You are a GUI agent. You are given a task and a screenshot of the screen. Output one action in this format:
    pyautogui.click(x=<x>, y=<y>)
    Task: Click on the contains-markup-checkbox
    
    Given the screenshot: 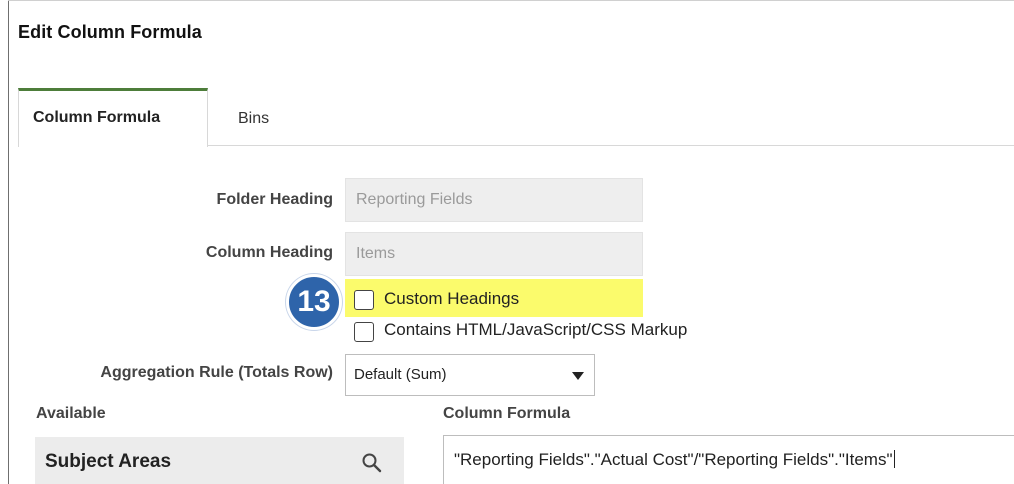 What is the action you would take?
    pyautogui.click(x=364, y=332)
    